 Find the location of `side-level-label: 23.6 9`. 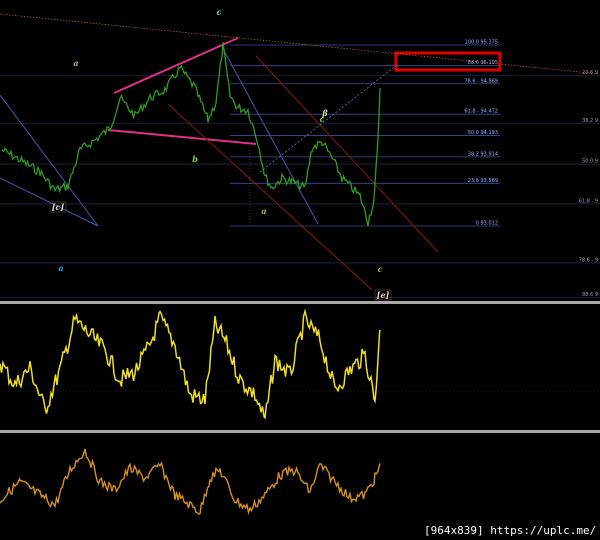

side-level-label: 23.6 9 is located at coordinates (590, 73).